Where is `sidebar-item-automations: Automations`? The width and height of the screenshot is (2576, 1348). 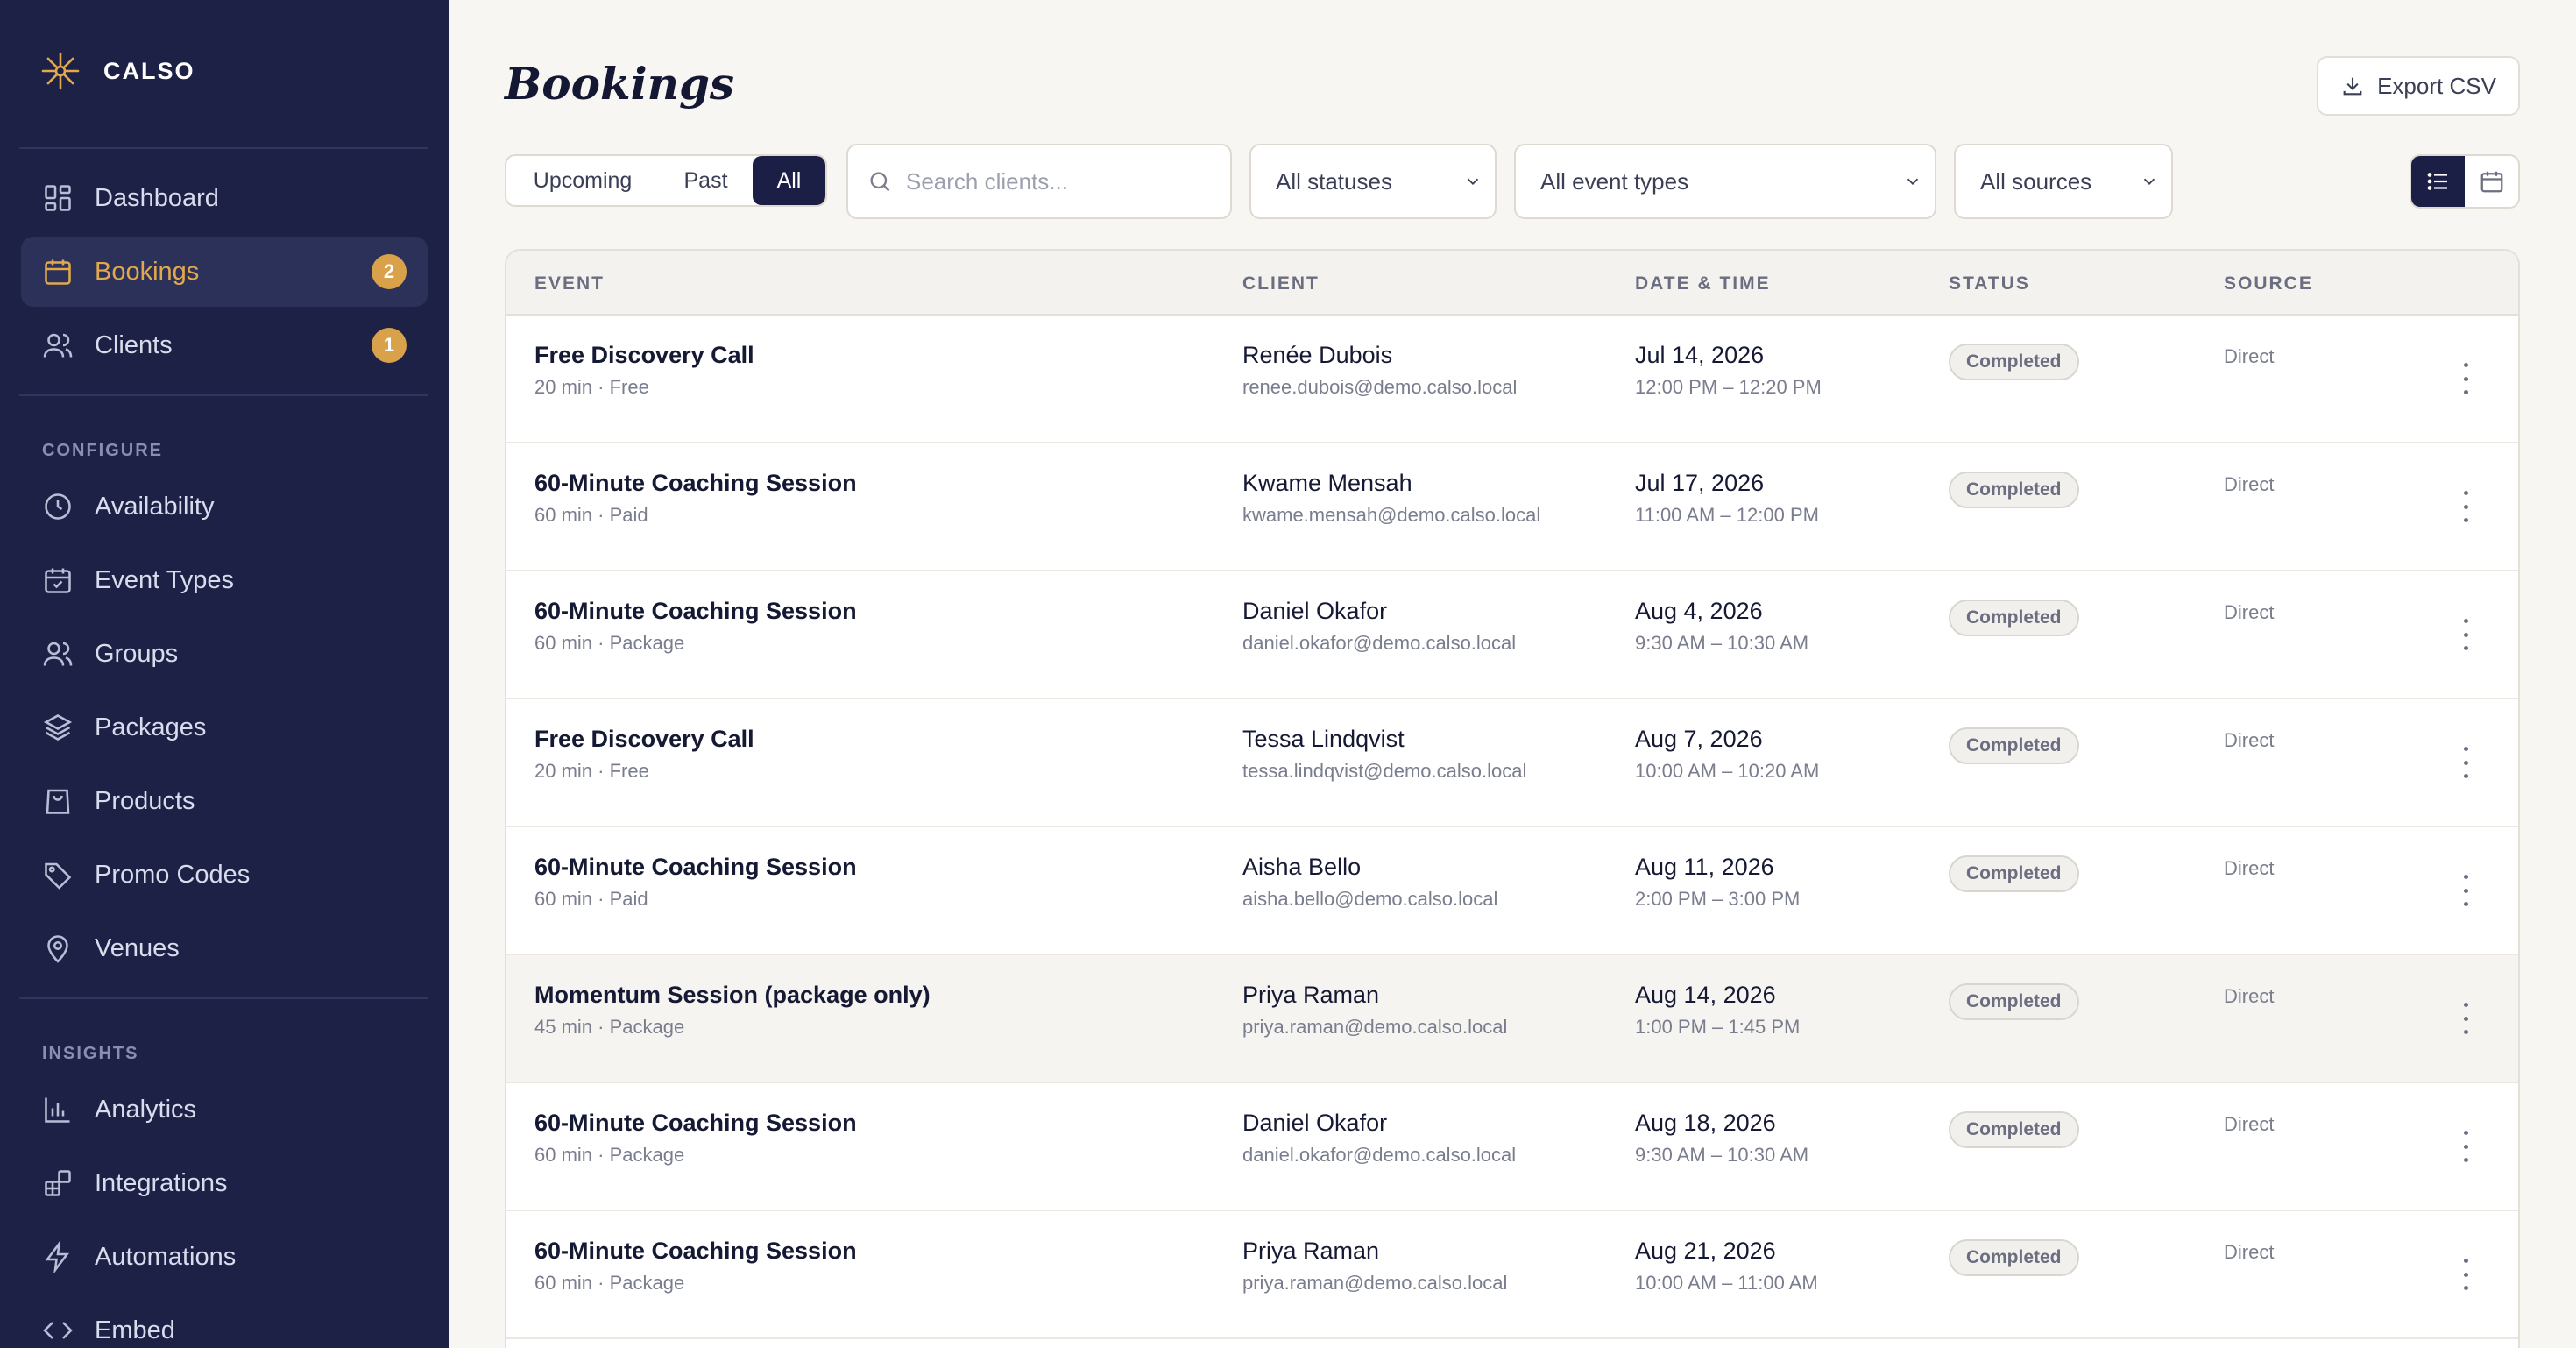
sidebar-item-automations: Automations is located at coordinates (224, 1257).